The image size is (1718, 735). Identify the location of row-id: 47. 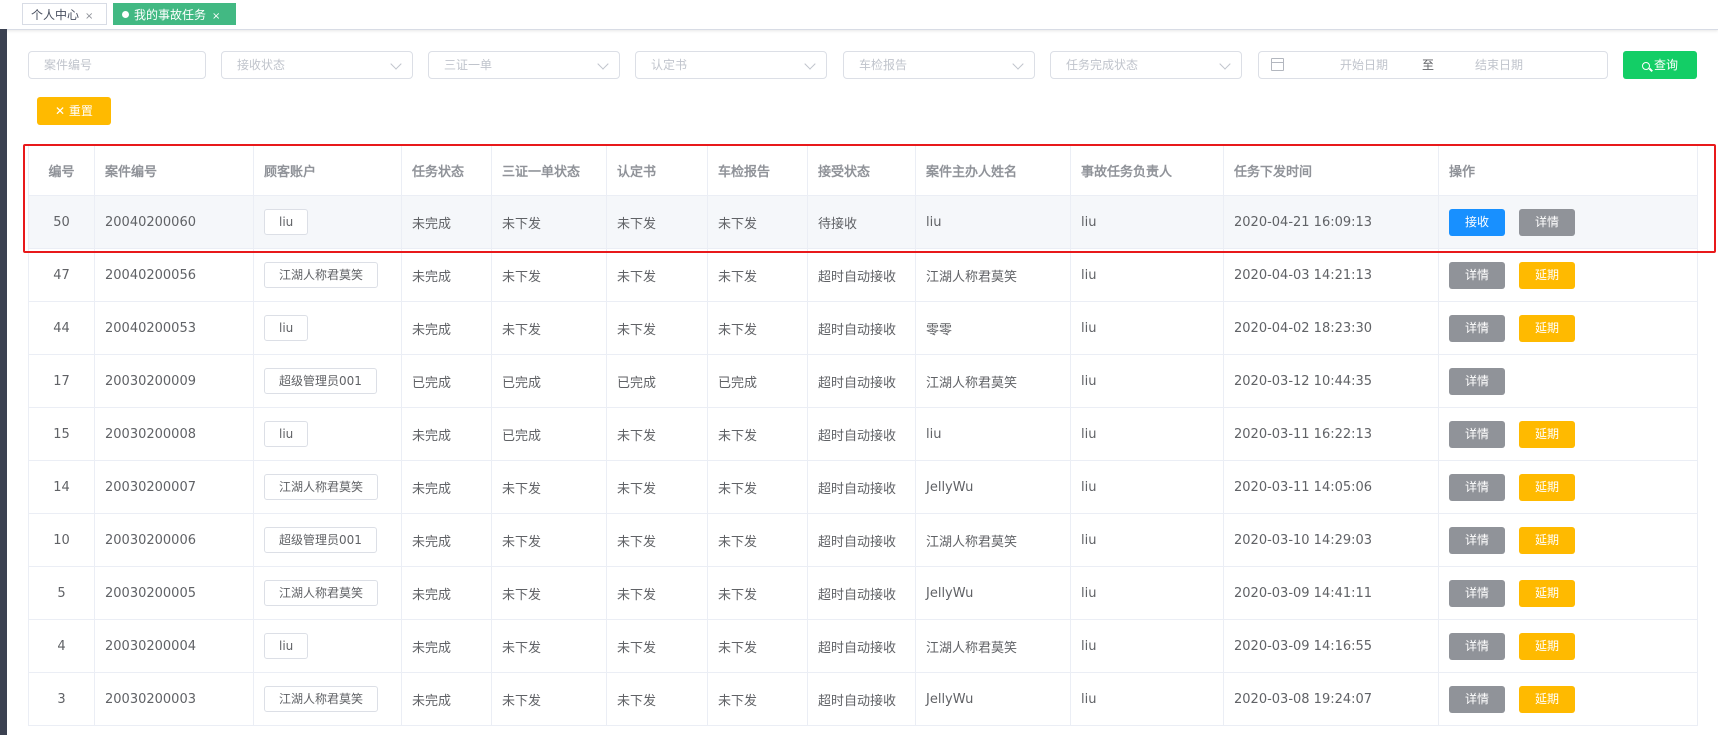
(61, 275).